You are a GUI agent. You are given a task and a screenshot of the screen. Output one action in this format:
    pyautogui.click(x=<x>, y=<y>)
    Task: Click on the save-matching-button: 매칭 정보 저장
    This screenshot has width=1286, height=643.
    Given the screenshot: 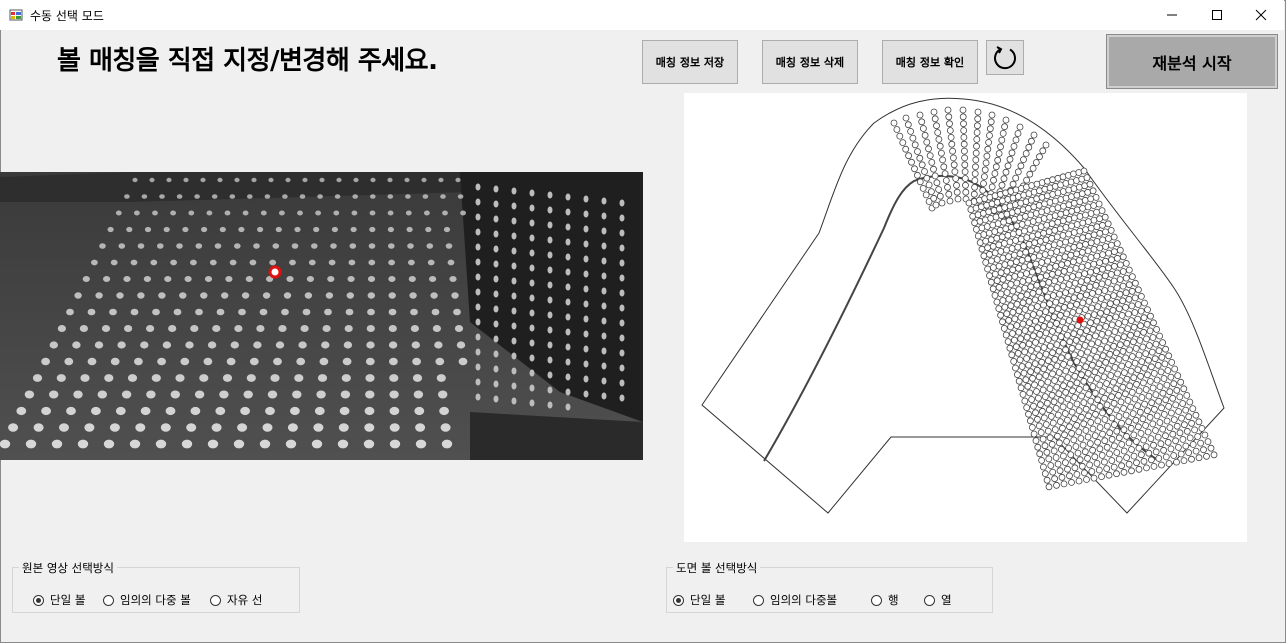 What is the action you would take?
    pyautogui.click(x=690, y=62)
    